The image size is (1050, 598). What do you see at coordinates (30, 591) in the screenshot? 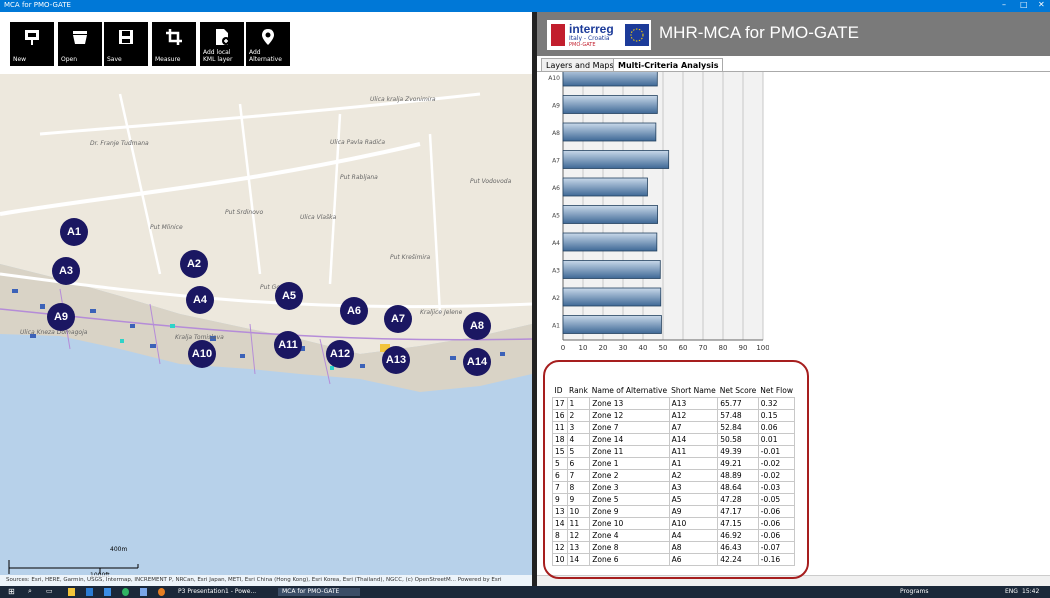
I see `search-icon: ⌕` at bounding box center [30, 591].